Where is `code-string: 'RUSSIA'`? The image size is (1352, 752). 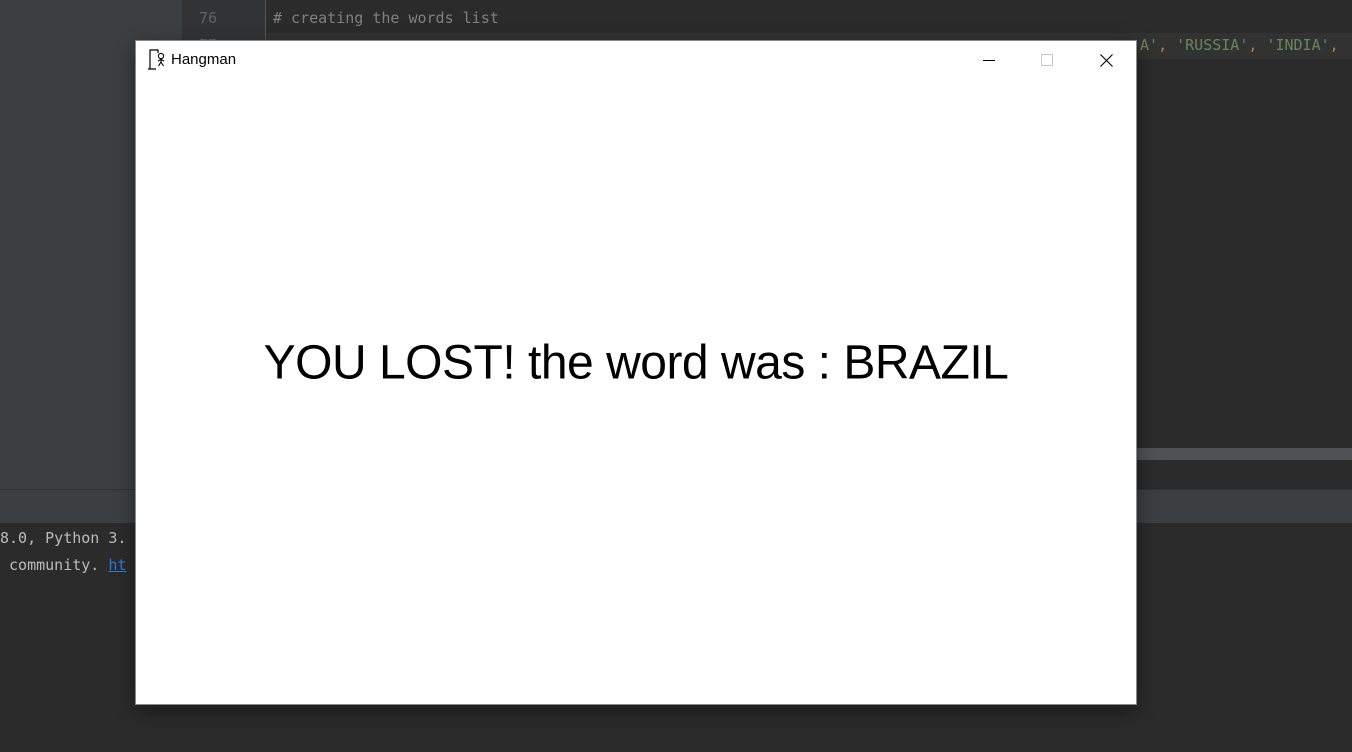 code-string: 'RUSSIA' is located at coordinates (1212, 45).